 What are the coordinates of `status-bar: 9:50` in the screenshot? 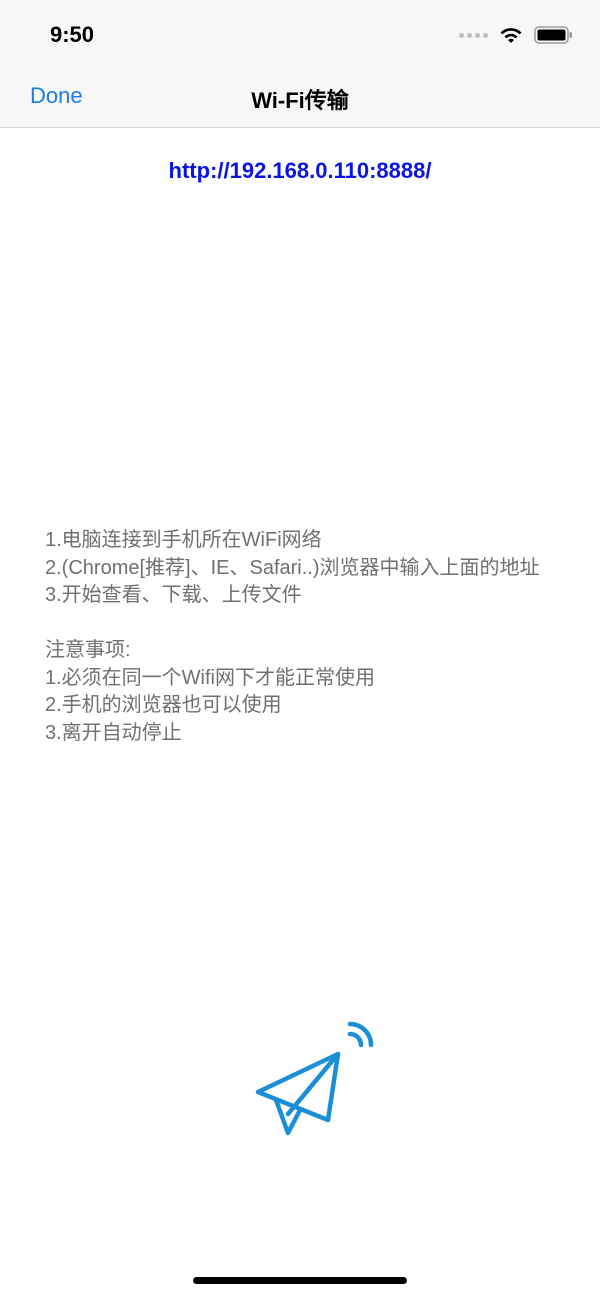 It's located at (300, 32).